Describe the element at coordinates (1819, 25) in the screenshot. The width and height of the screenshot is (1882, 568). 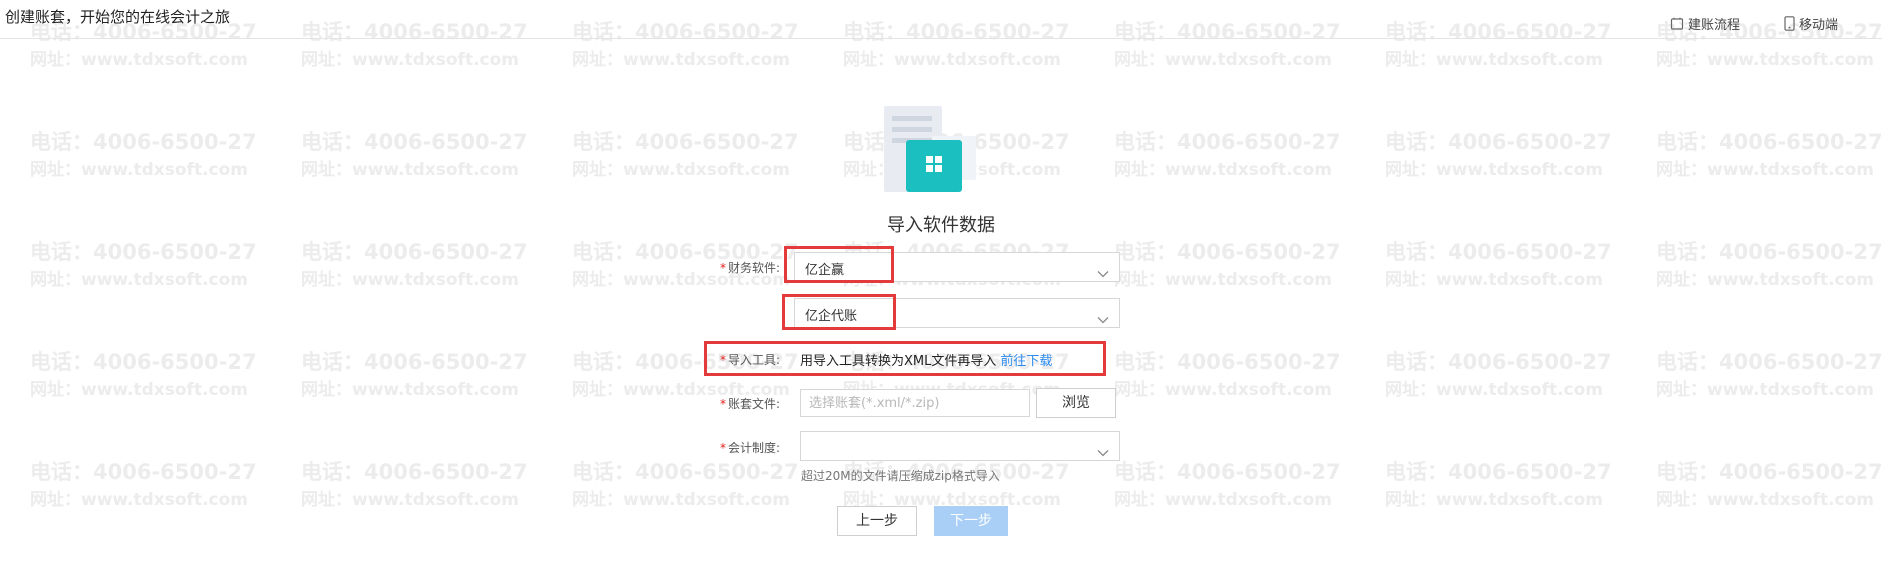
I see `mobile-label: 移动端` at that location.